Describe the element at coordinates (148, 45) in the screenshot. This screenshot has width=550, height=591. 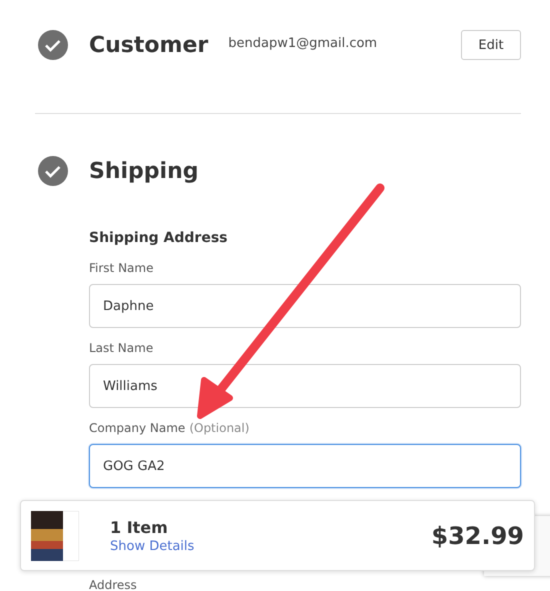
I see `section-title: Customer` at that location.